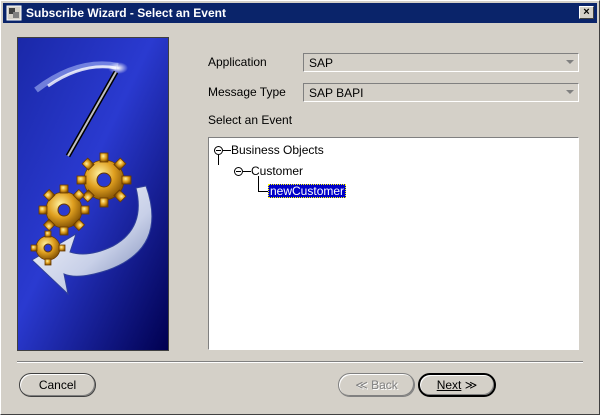 Image resolution: width=600 pixels, height=415 pixels. I want to click on close-button: ×, so click(586, 12).